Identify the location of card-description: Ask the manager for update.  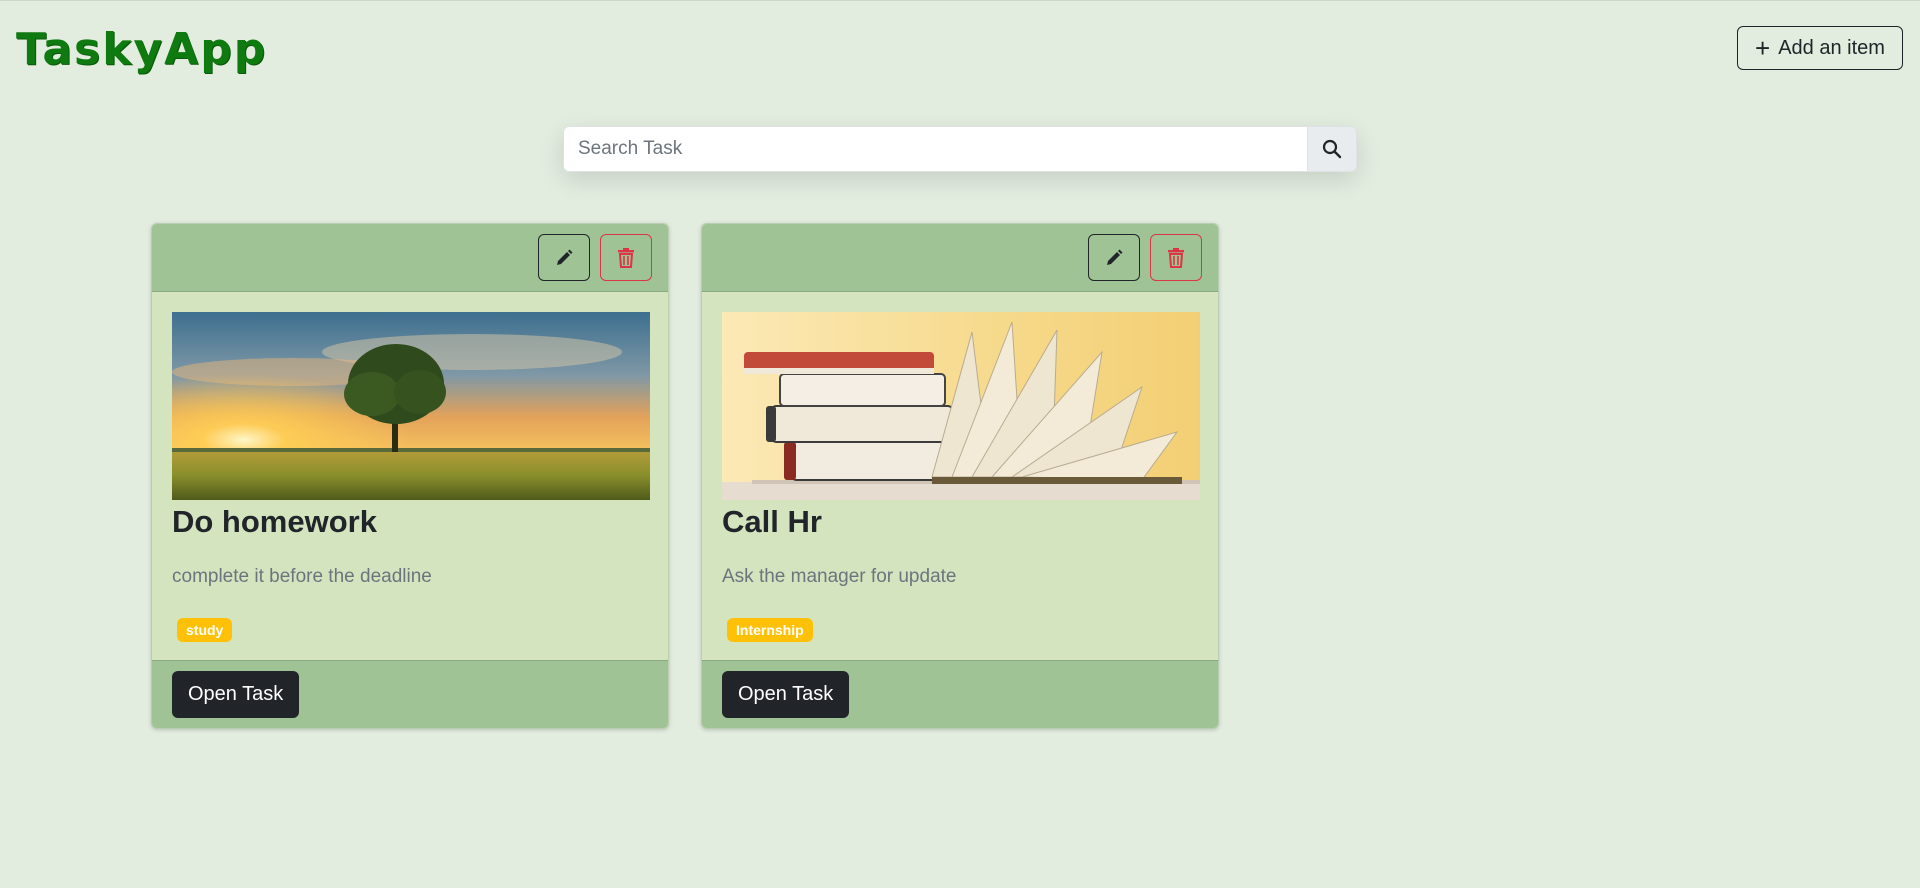
(839, 576).